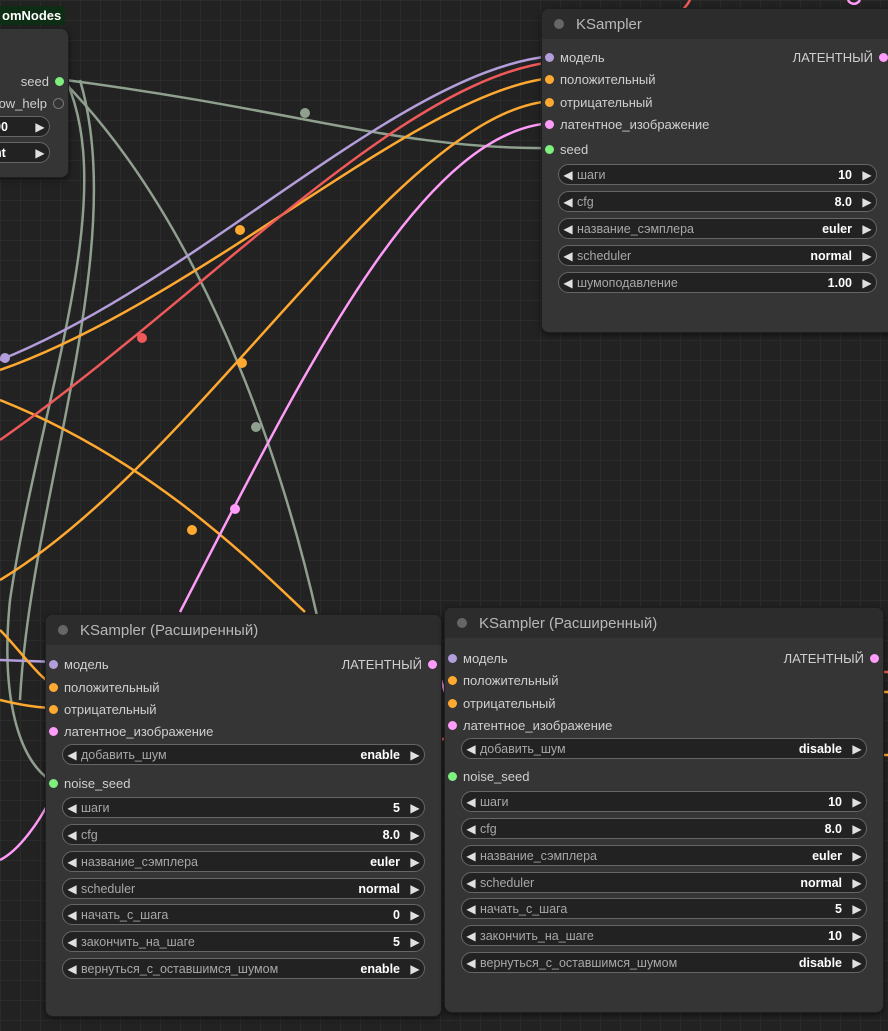 This screenshot has width=888, height=1031. I want to click on int-output-dot, so click(59, 81).